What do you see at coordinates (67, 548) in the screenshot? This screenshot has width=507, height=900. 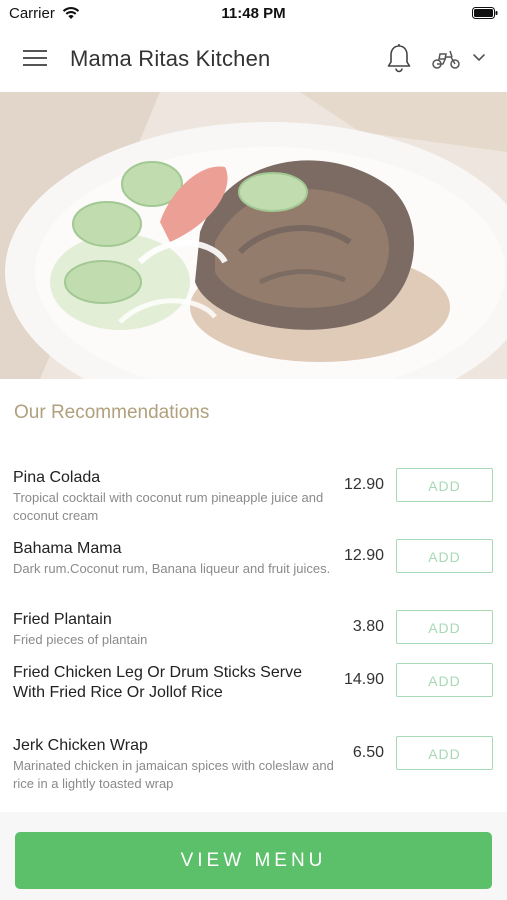 I see `item-name: Bahama Mama` at bounding box center [67, 548].